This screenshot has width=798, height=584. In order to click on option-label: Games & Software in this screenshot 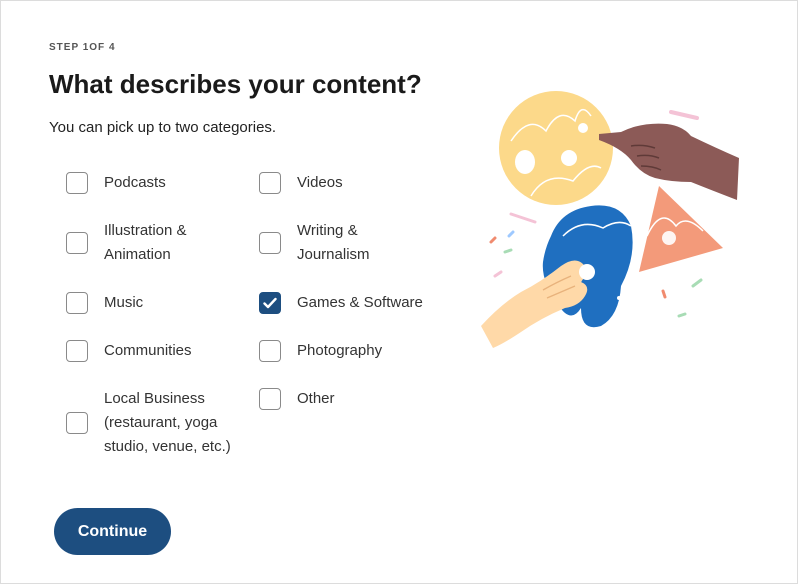, I will do `click(360, 303)`.